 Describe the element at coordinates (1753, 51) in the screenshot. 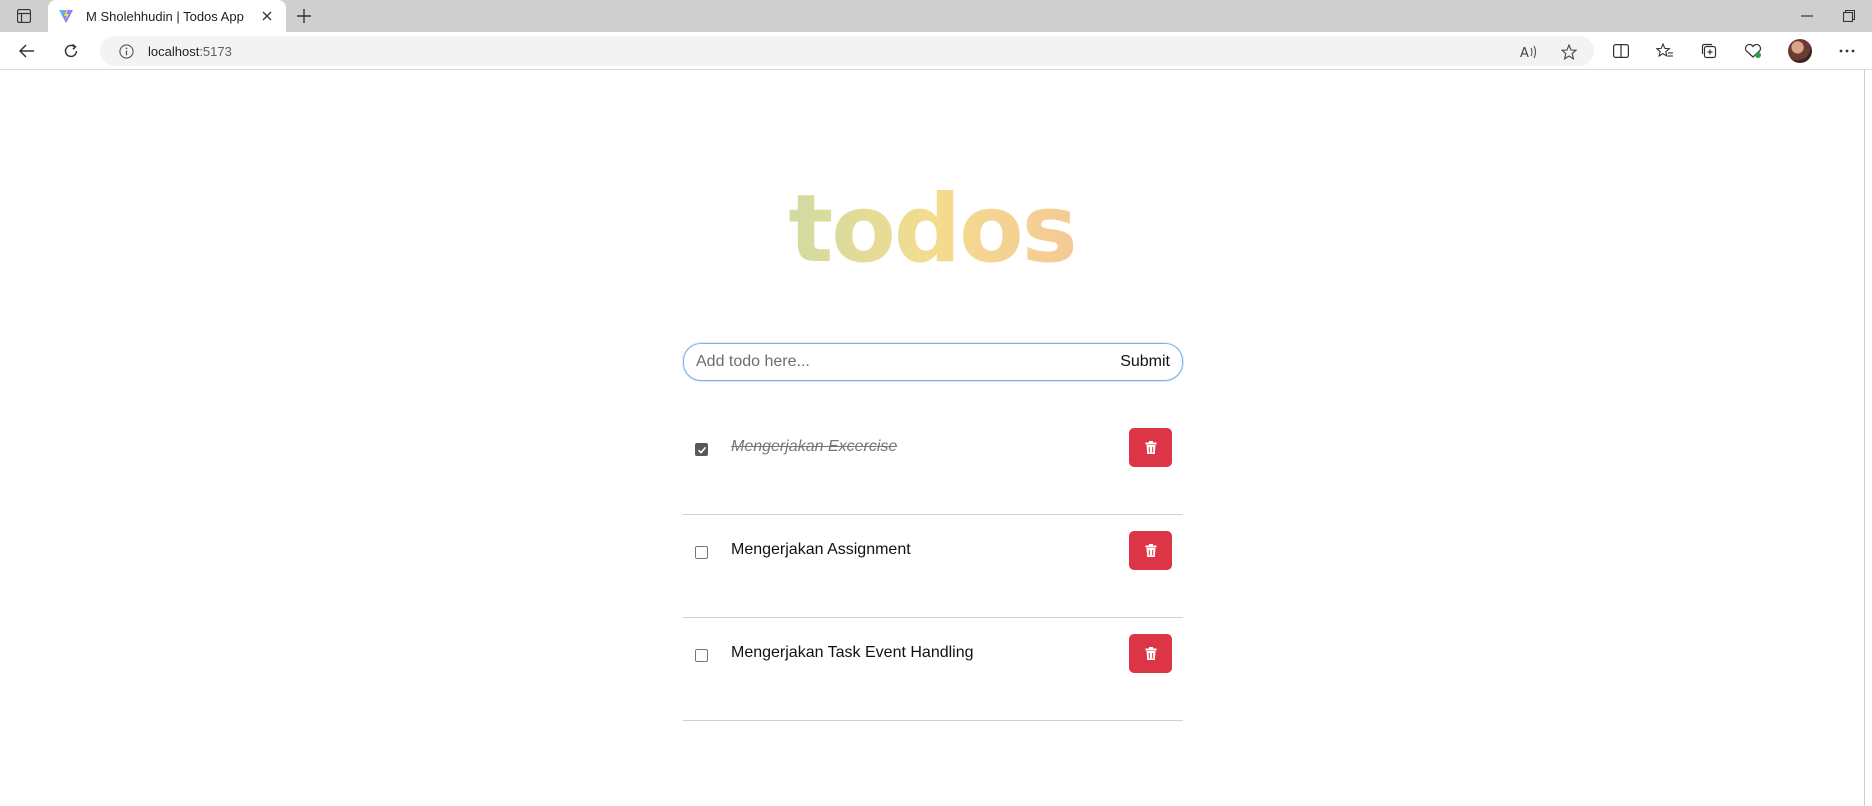

I see `browser-essentials-icon` at that location.